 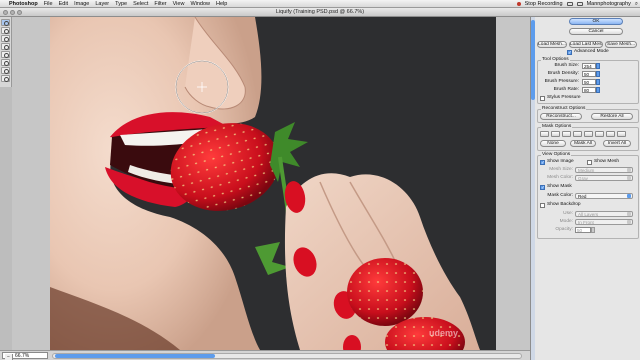 I want to click on mesh-color-value: Gray, so click(x=583, y=178).